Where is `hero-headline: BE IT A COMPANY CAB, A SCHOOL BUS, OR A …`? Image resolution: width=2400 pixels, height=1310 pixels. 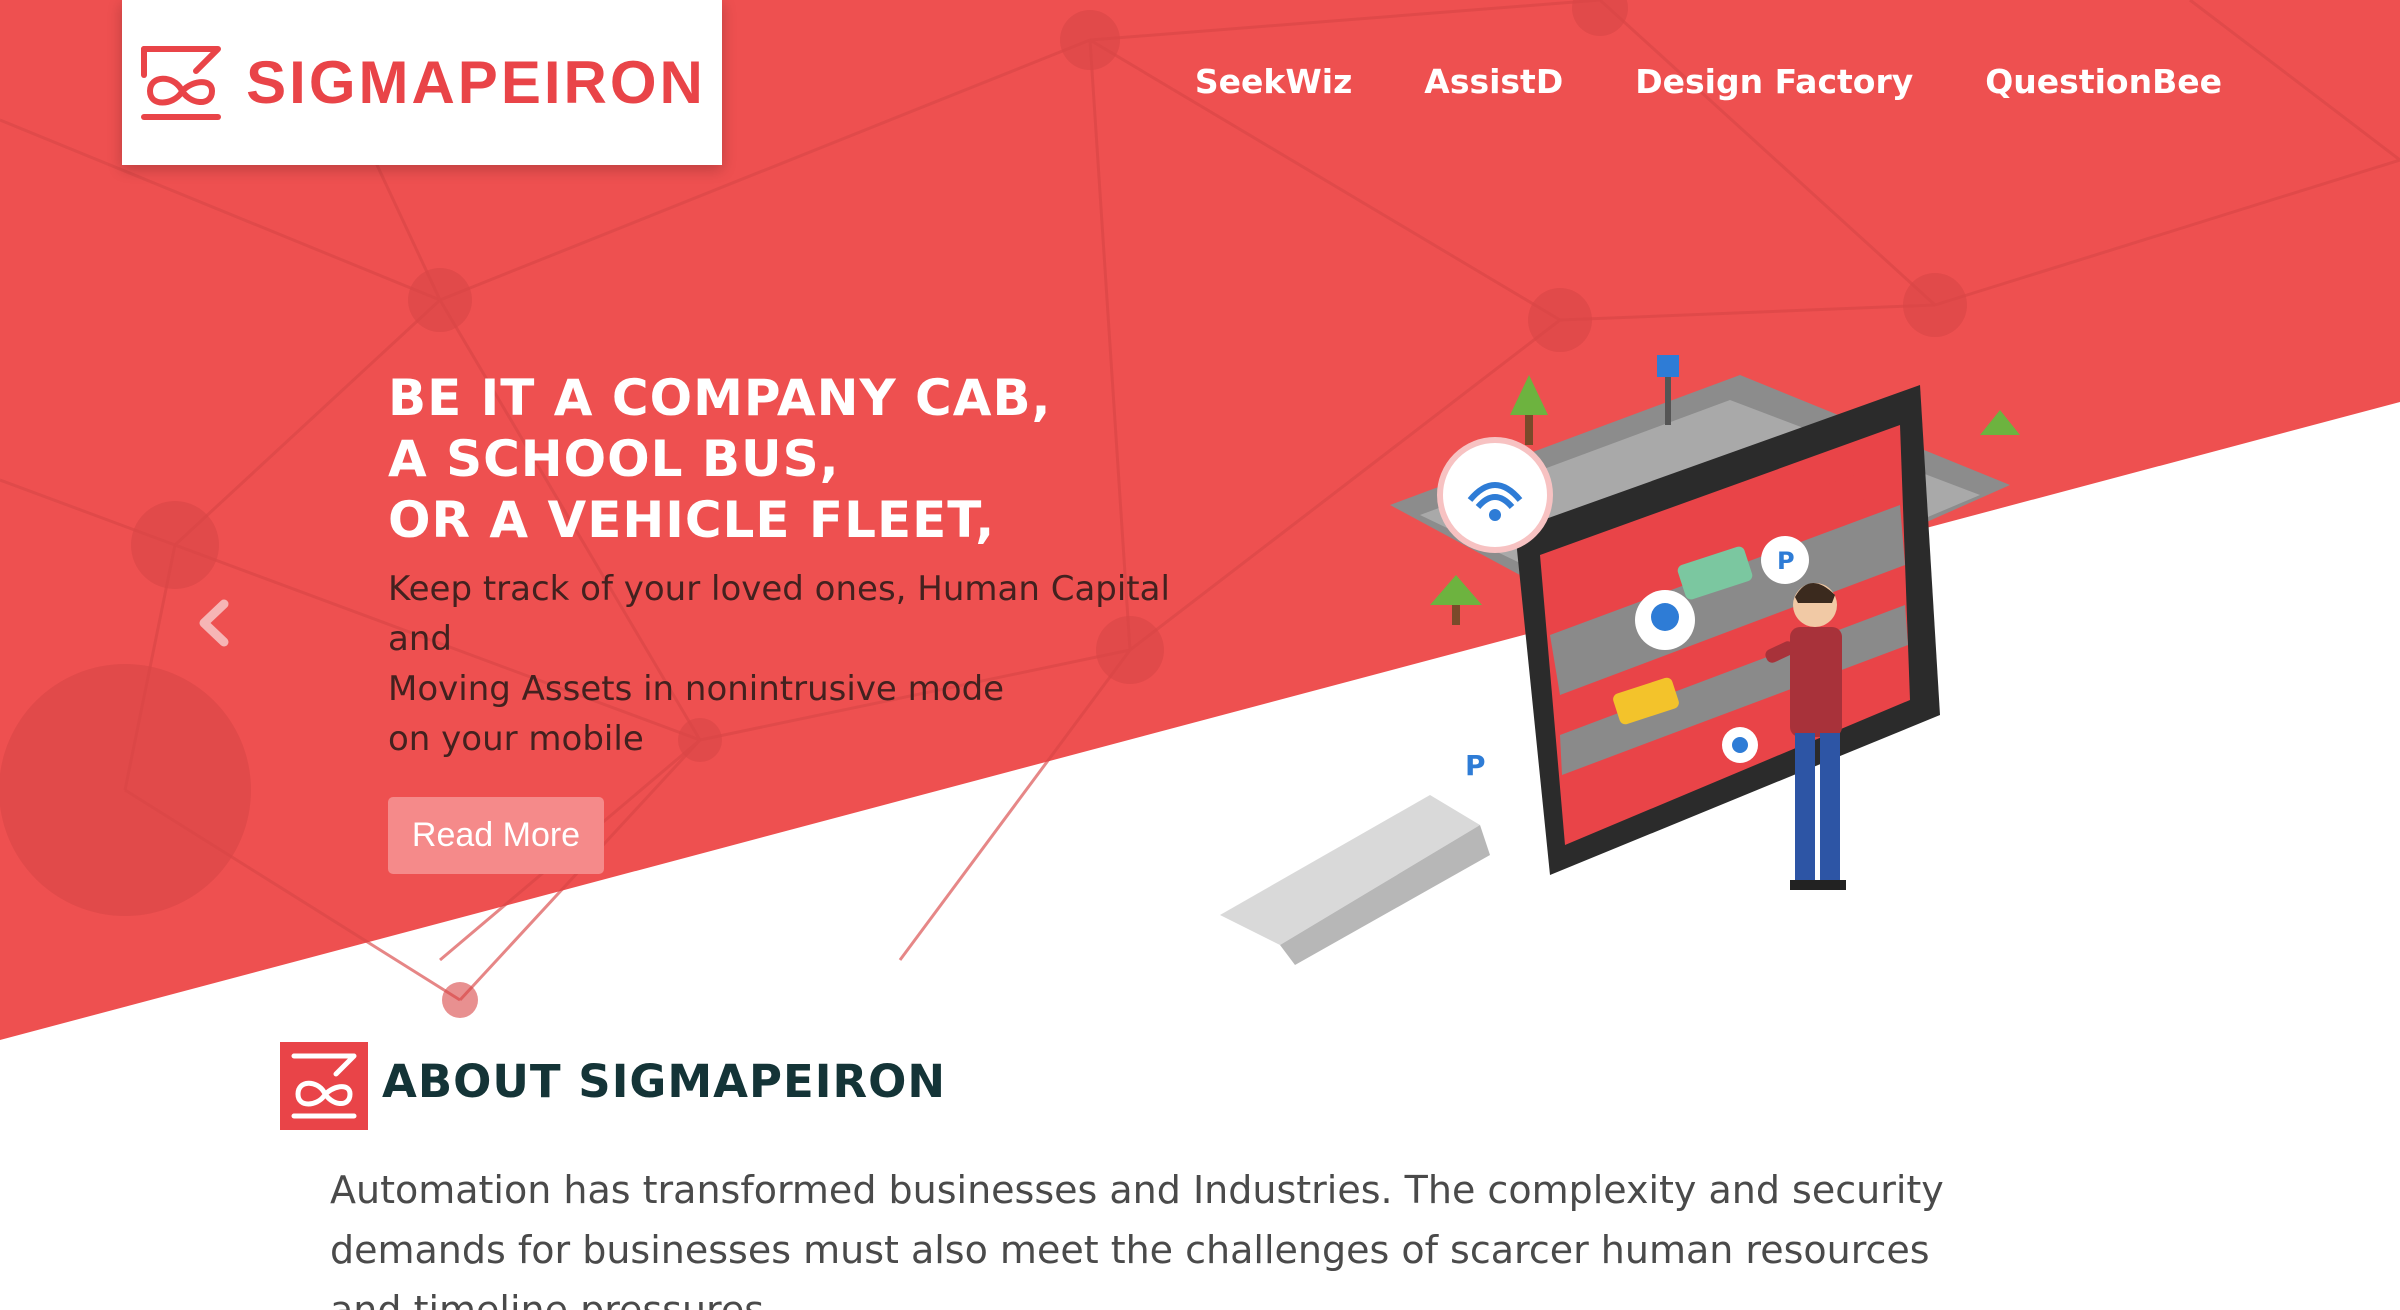
hero-headline: BE IT A COMPANY CAB, A SCHOOL BUS, OR A … is located at coordinates (720, 459).